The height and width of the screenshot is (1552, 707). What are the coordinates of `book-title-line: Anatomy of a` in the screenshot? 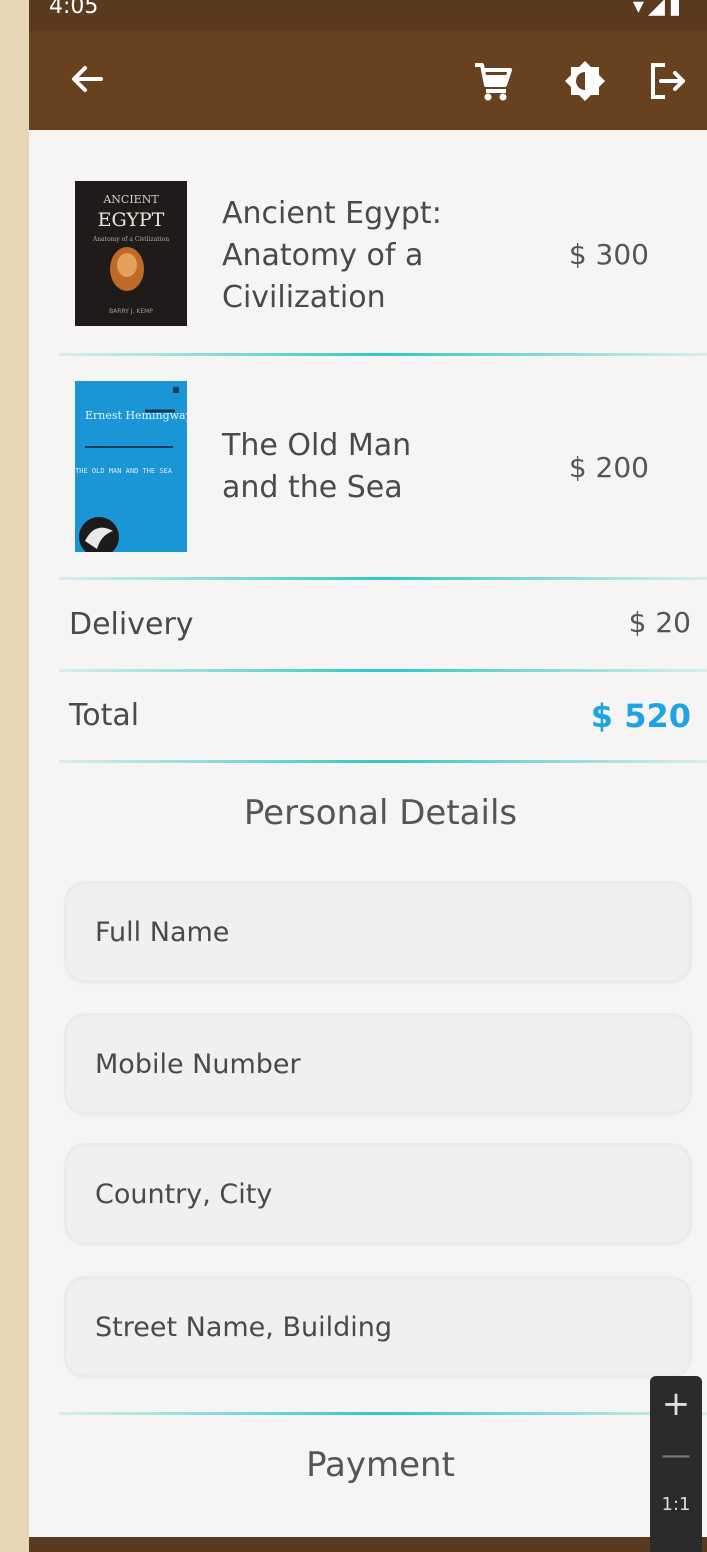 It's located at (323, 255).